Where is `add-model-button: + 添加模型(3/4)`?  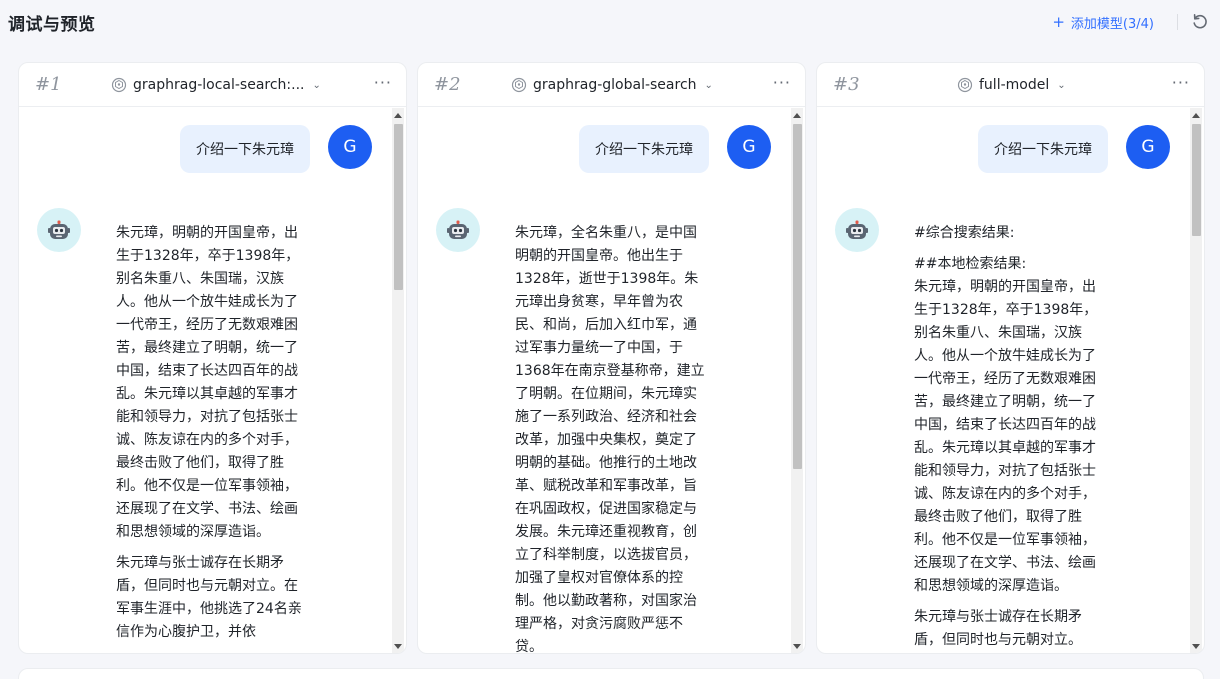
add-model-button: + 添加模型(3/4) is located at coordinates (1103, 23).